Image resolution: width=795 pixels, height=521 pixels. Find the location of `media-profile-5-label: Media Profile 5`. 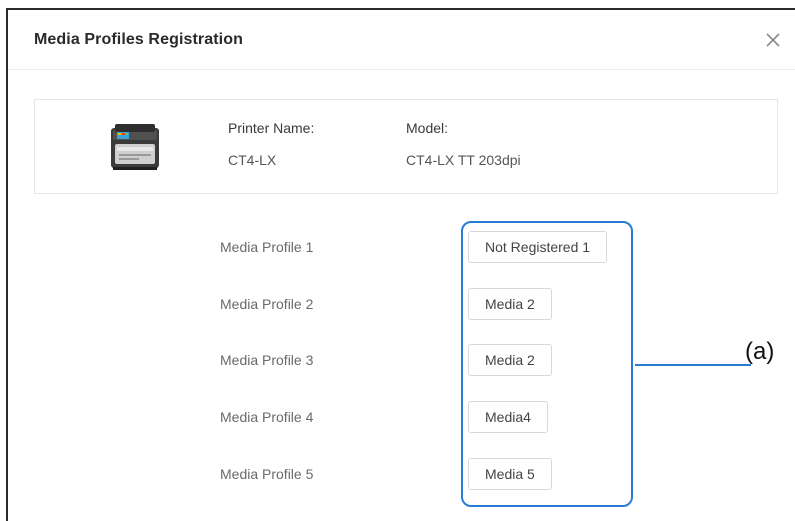

media-profile-5-label: Media Profile 5 is located at coordinates (267, 474).